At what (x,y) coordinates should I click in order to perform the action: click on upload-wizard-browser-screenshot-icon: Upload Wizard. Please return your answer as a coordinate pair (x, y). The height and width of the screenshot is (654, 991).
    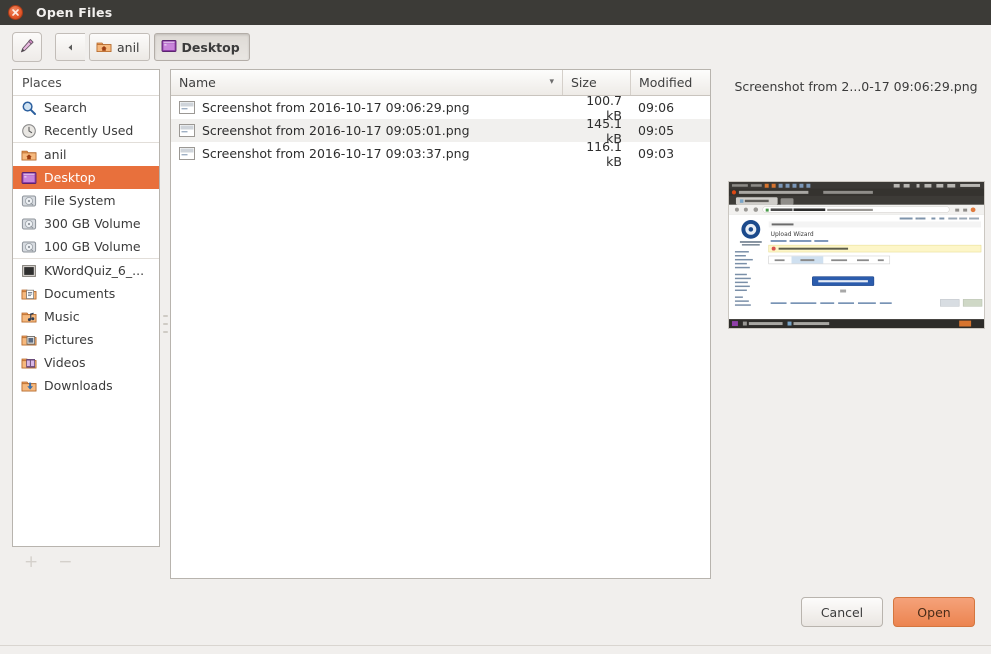
    Looking at the image, I should click on (856, 255).